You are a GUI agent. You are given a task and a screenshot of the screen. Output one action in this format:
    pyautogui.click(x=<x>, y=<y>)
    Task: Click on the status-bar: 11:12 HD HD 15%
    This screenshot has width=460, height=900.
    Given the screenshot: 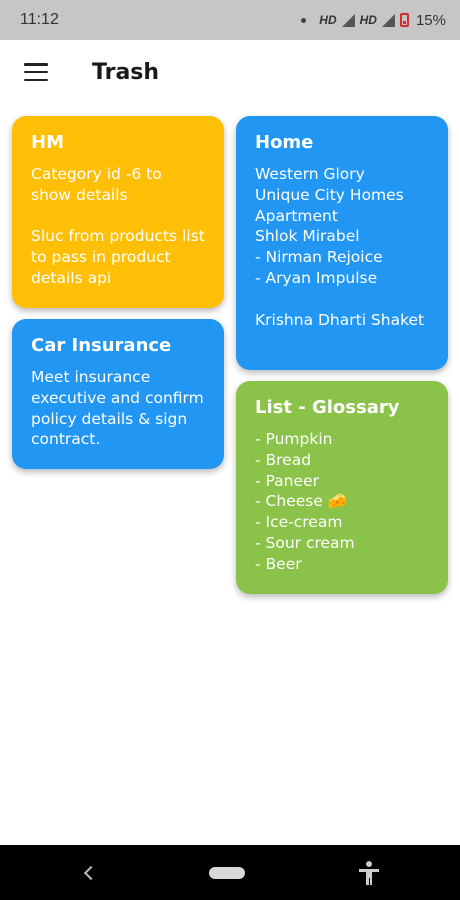 What is the action you would take?
    pyautogui.click(x=230, y=20)
    